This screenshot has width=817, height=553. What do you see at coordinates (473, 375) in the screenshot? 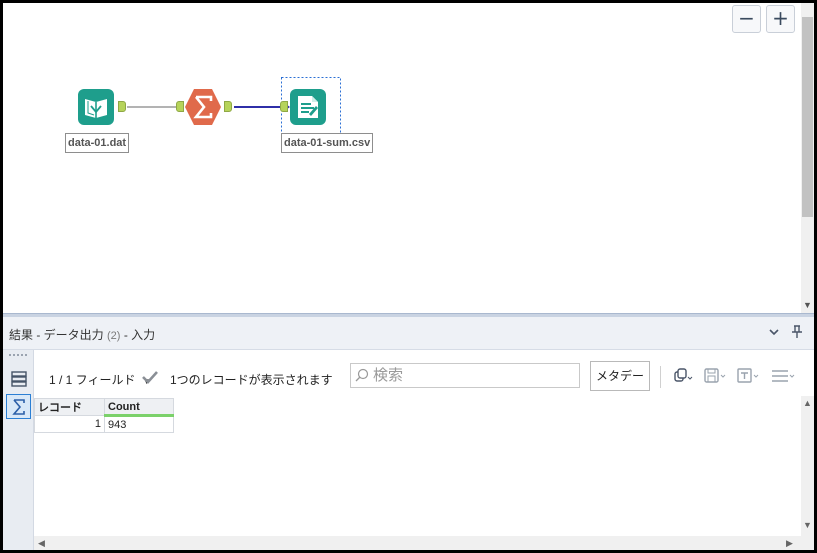
I see `search-input` at bounding box center [473, 375].